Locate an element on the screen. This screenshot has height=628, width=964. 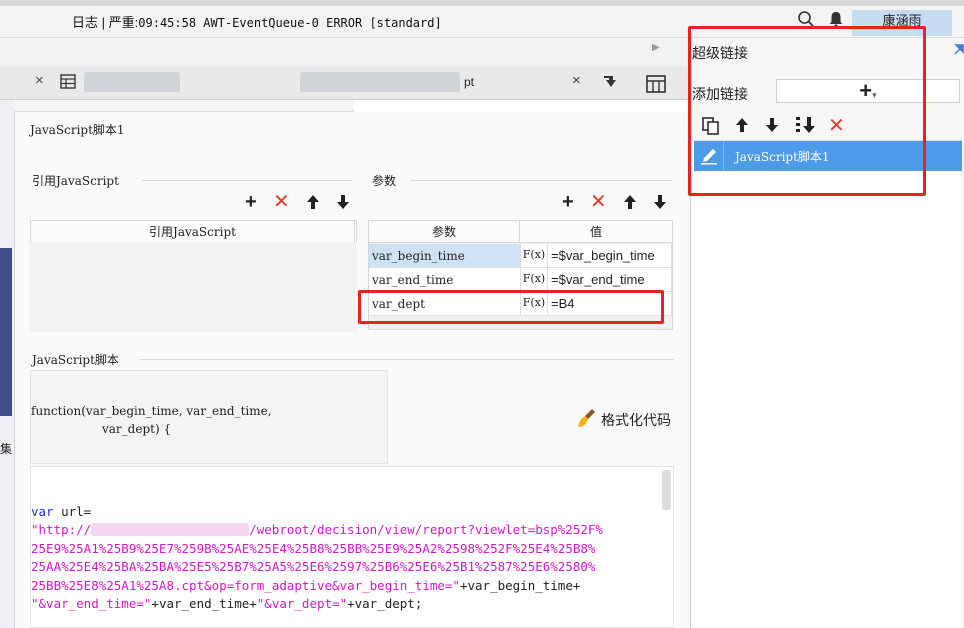
param-value-cell: =$var_begin_time is located at coordinates (610, 256).